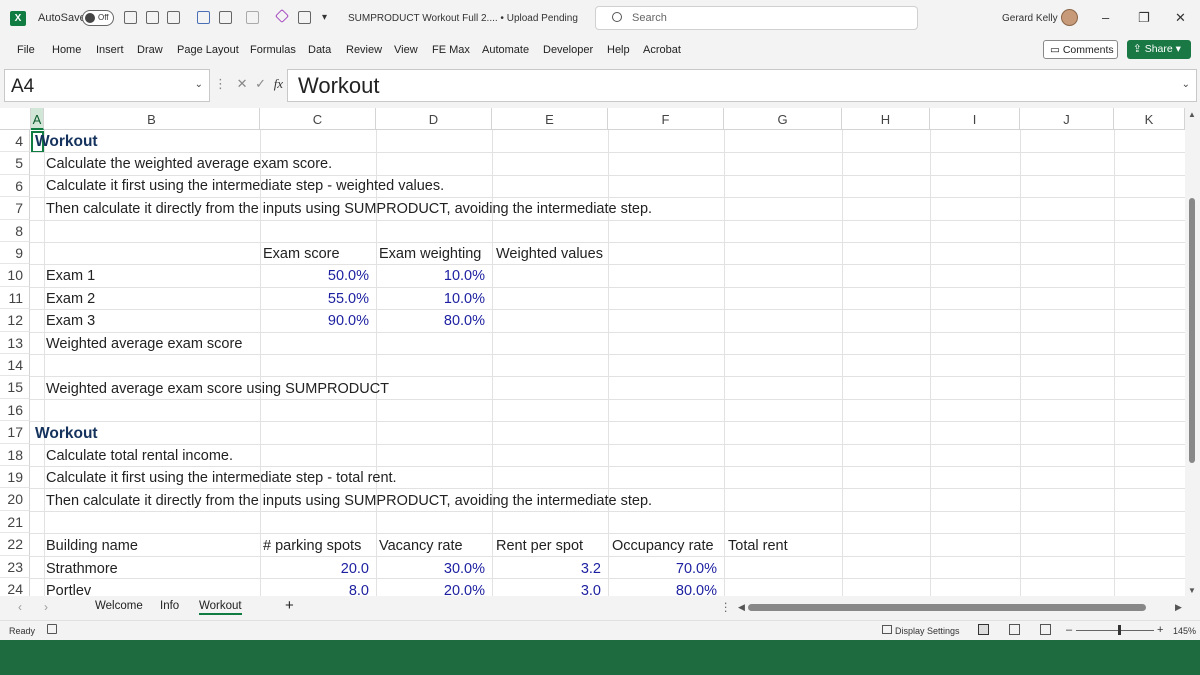  Describe the element at coordinates (1160, 630) in the screenshot. I see `zoom-in-icon: +` at that location.